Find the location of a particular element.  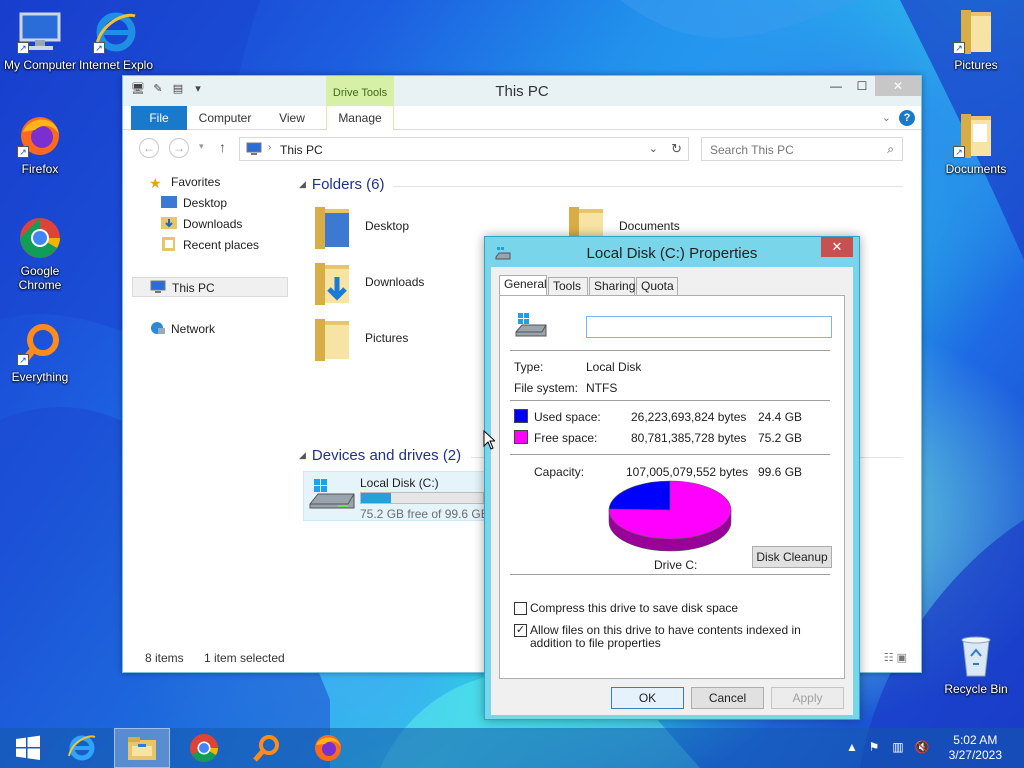

tab-general: General is located at coordinates (523, 285).